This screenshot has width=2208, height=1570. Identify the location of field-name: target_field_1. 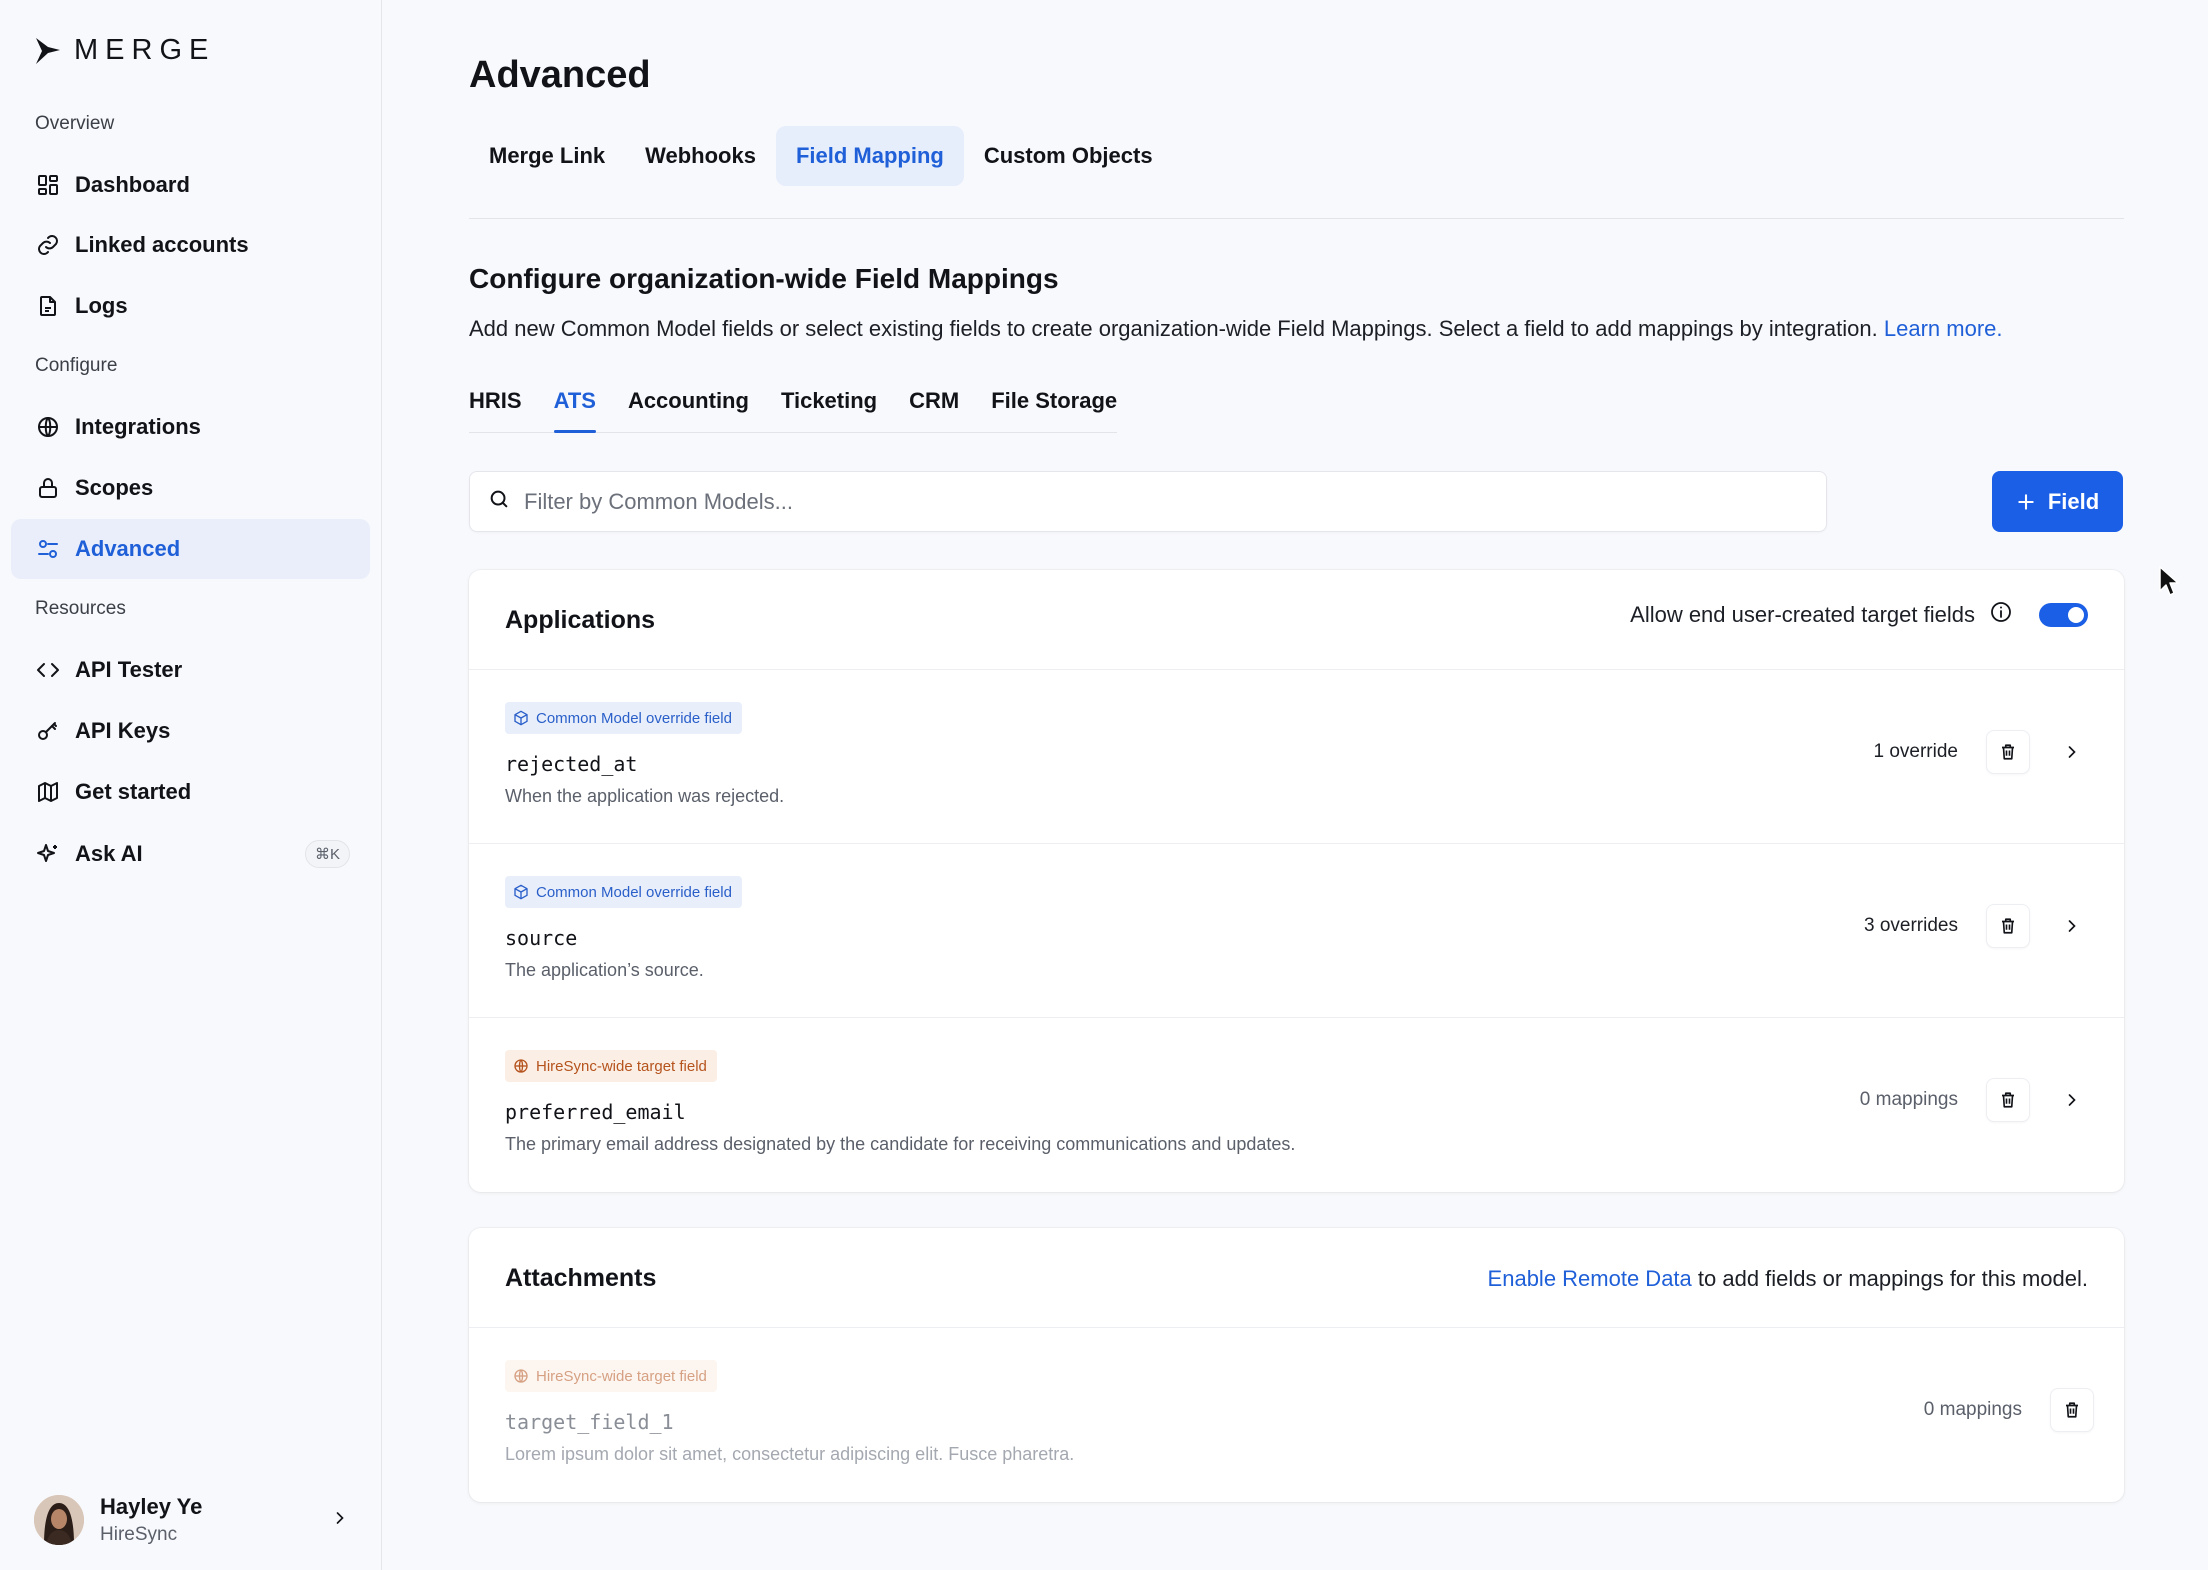
(589, 1422).